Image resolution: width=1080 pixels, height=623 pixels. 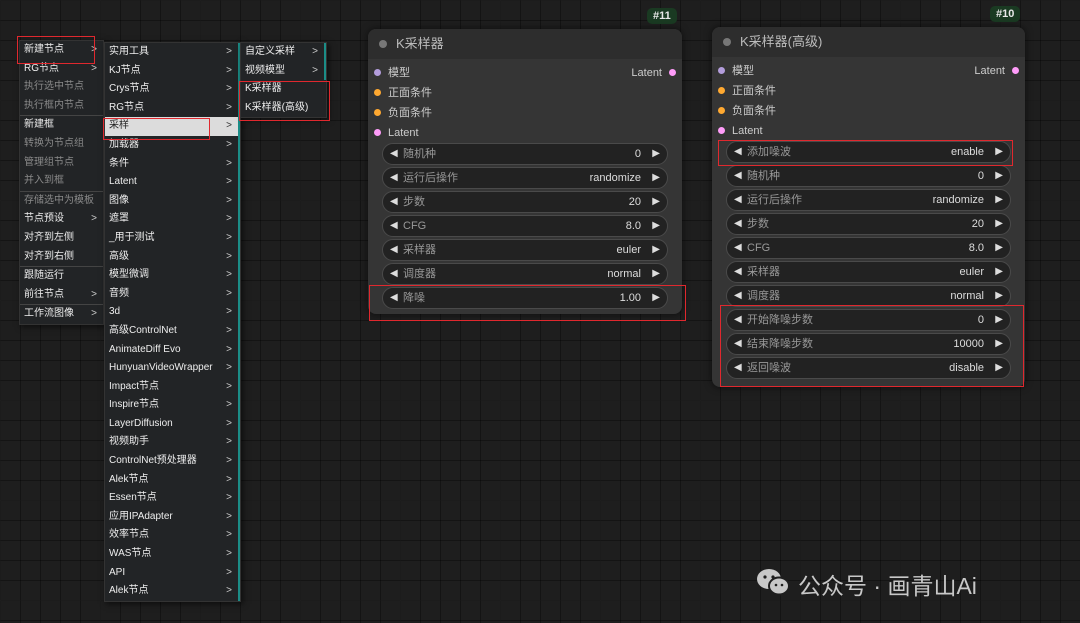 What do you see at coordinates (868, 296) in the screenshot?
I see `widget-6: ◀ 调度器 normal ▶` at bounding box center [868, 296].